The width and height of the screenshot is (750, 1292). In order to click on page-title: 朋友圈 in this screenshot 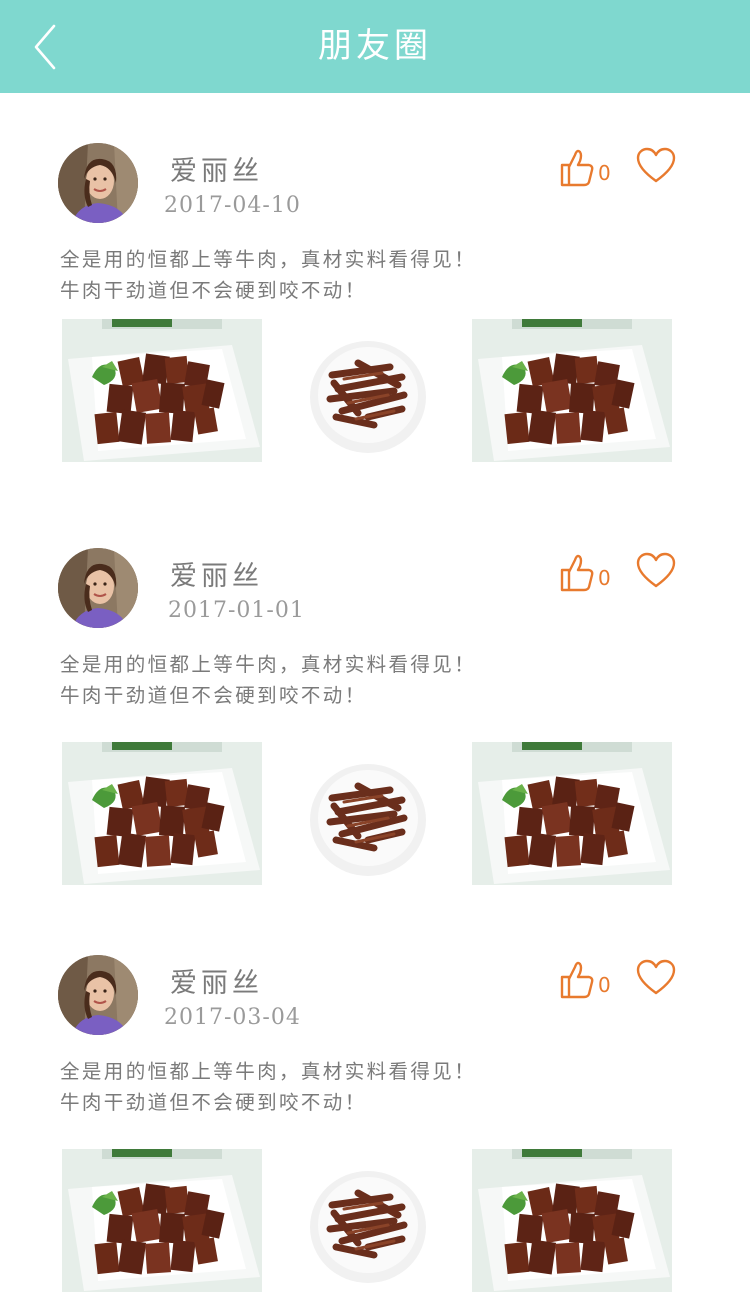, I will do `click(375, 46)`.